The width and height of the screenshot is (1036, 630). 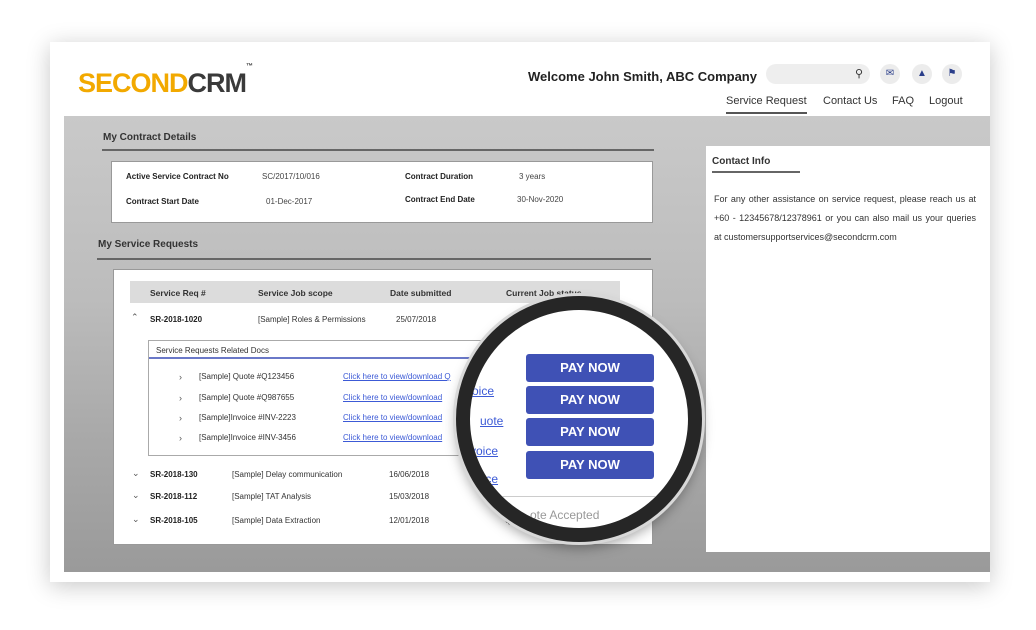 What do you see at coordinates (859, 73) in the screenshot?
I see `search-icon: ⚲` at bounding box center [859, 73].